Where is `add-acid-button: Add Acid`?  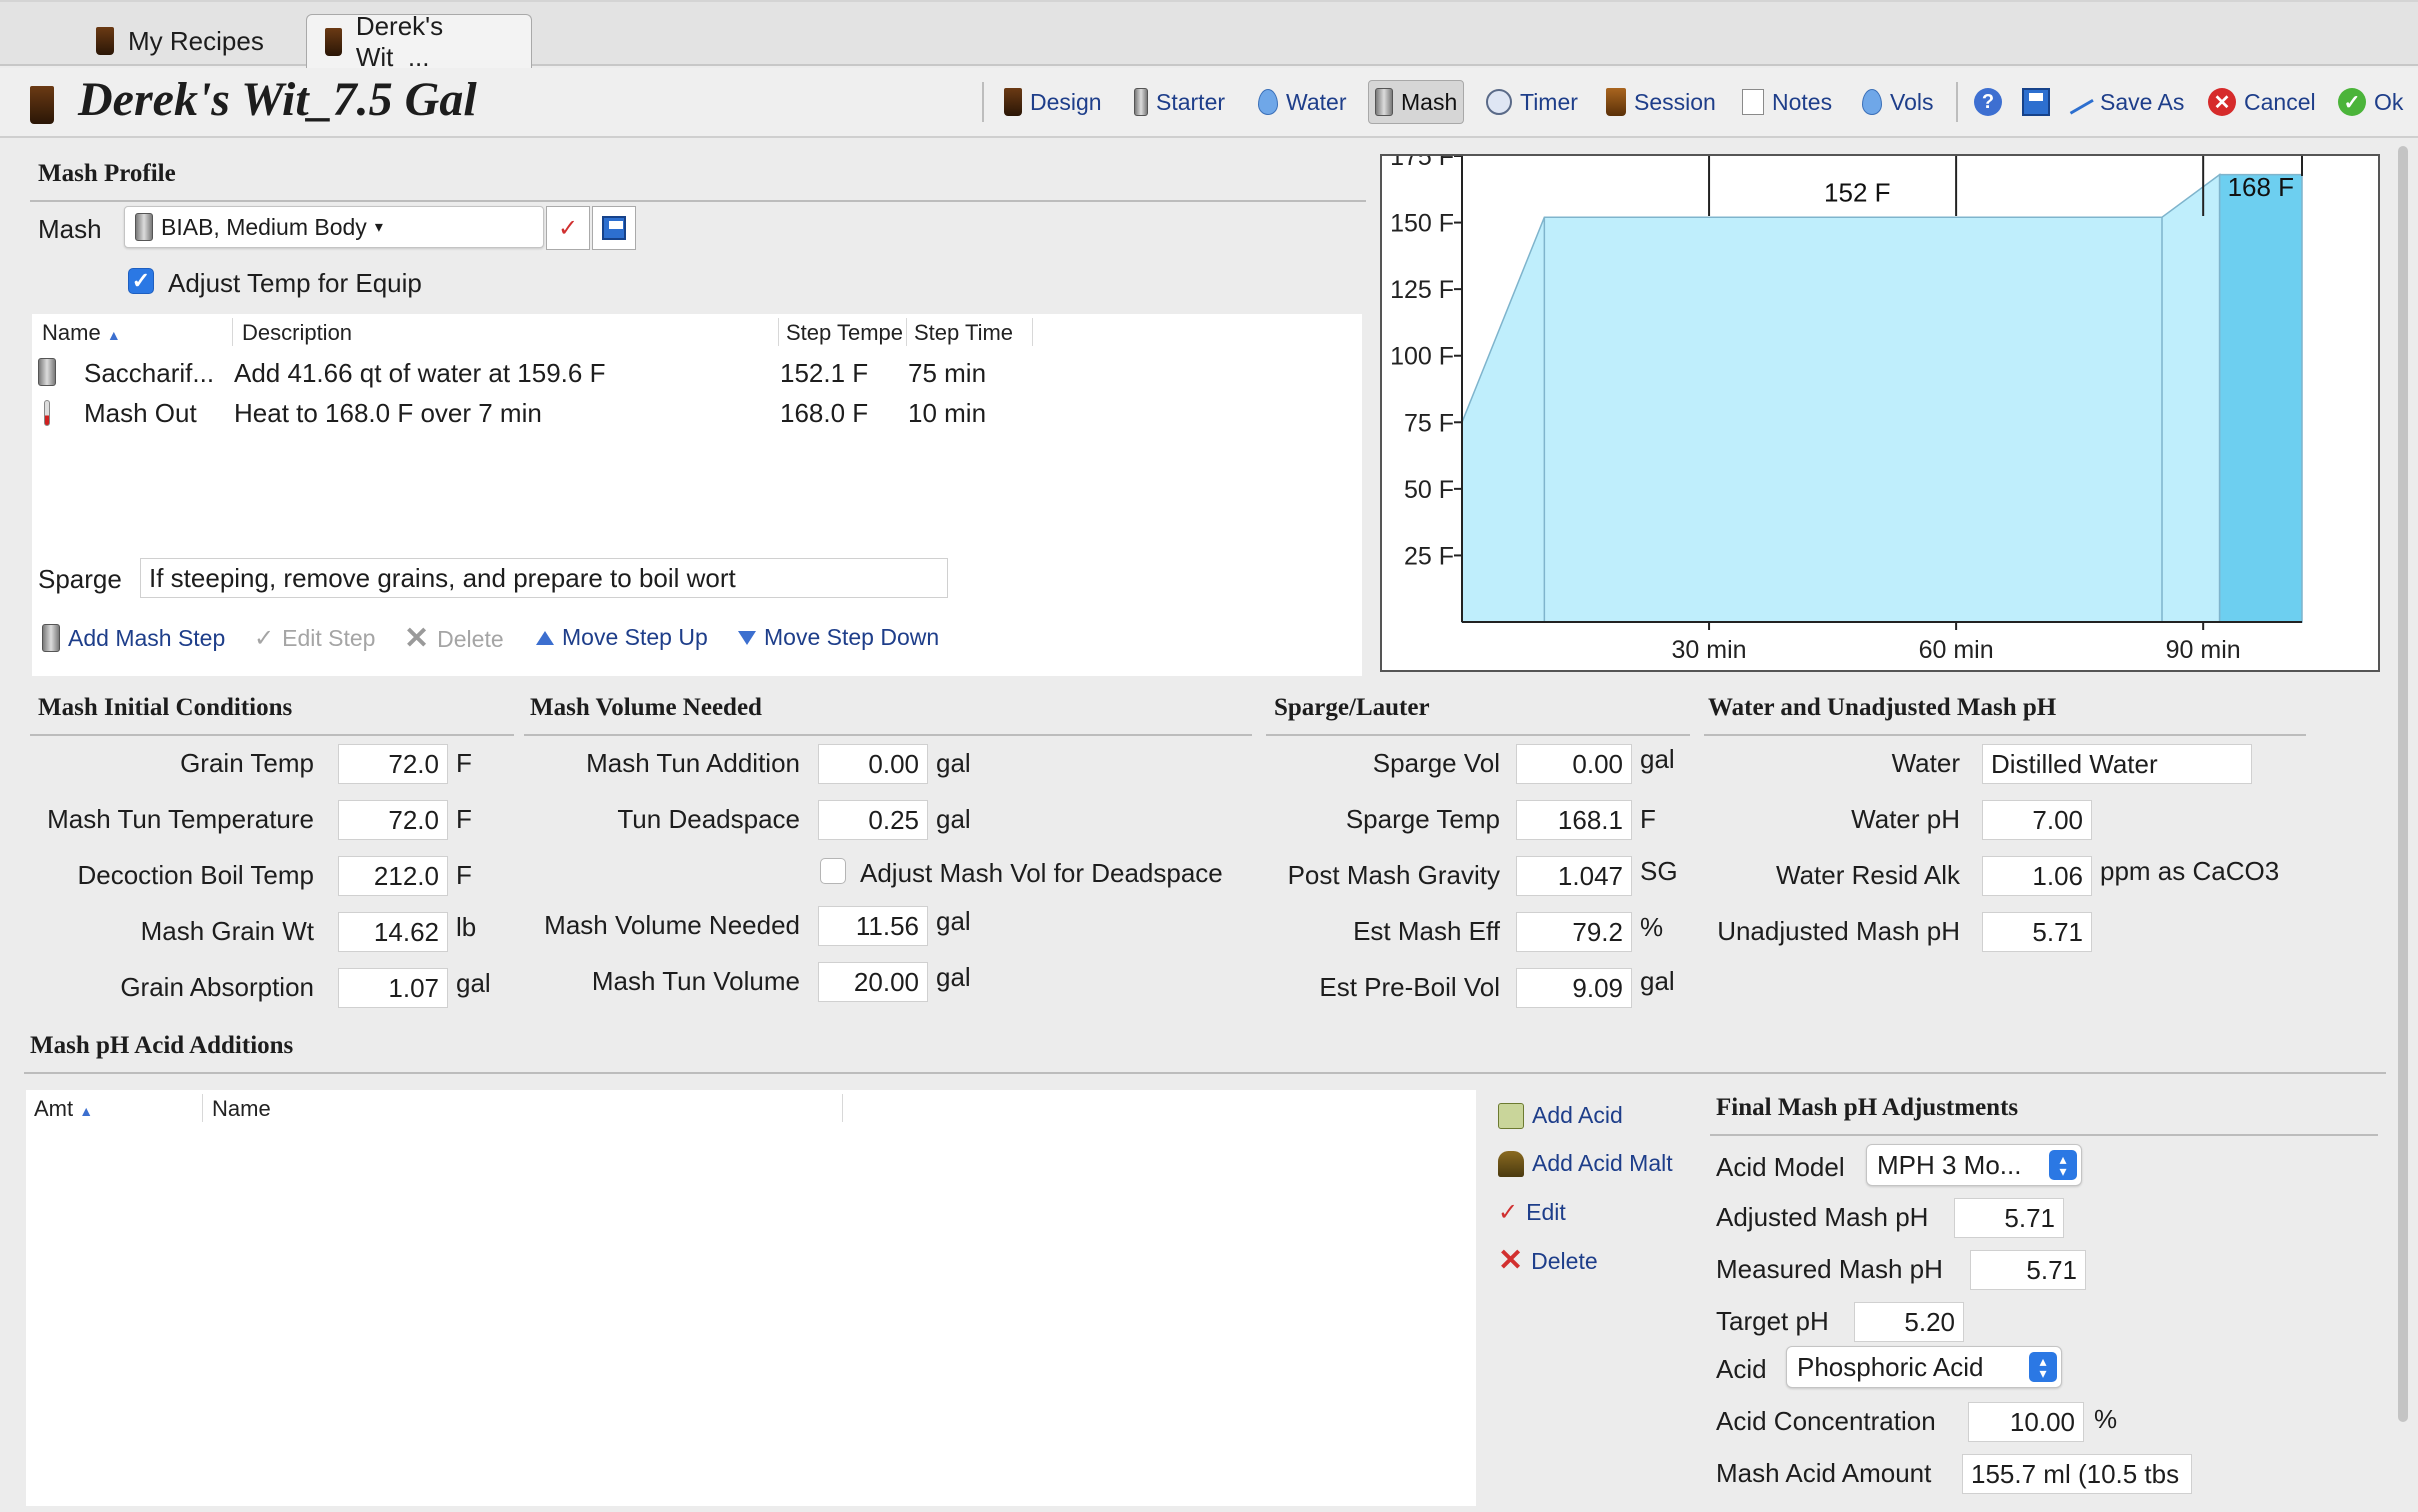 add-acid-button: Add Acid is located at coordinates (1560, 1115).